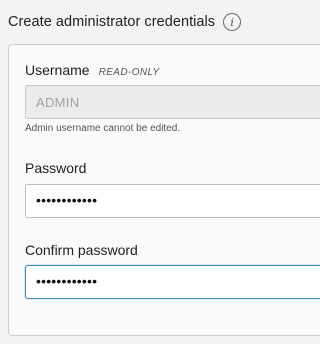 This screenshot has width=320, height=344. Describe the element at coordinates (58, 102) in the screenshot. I see `username-value: ADMIN` at that location.